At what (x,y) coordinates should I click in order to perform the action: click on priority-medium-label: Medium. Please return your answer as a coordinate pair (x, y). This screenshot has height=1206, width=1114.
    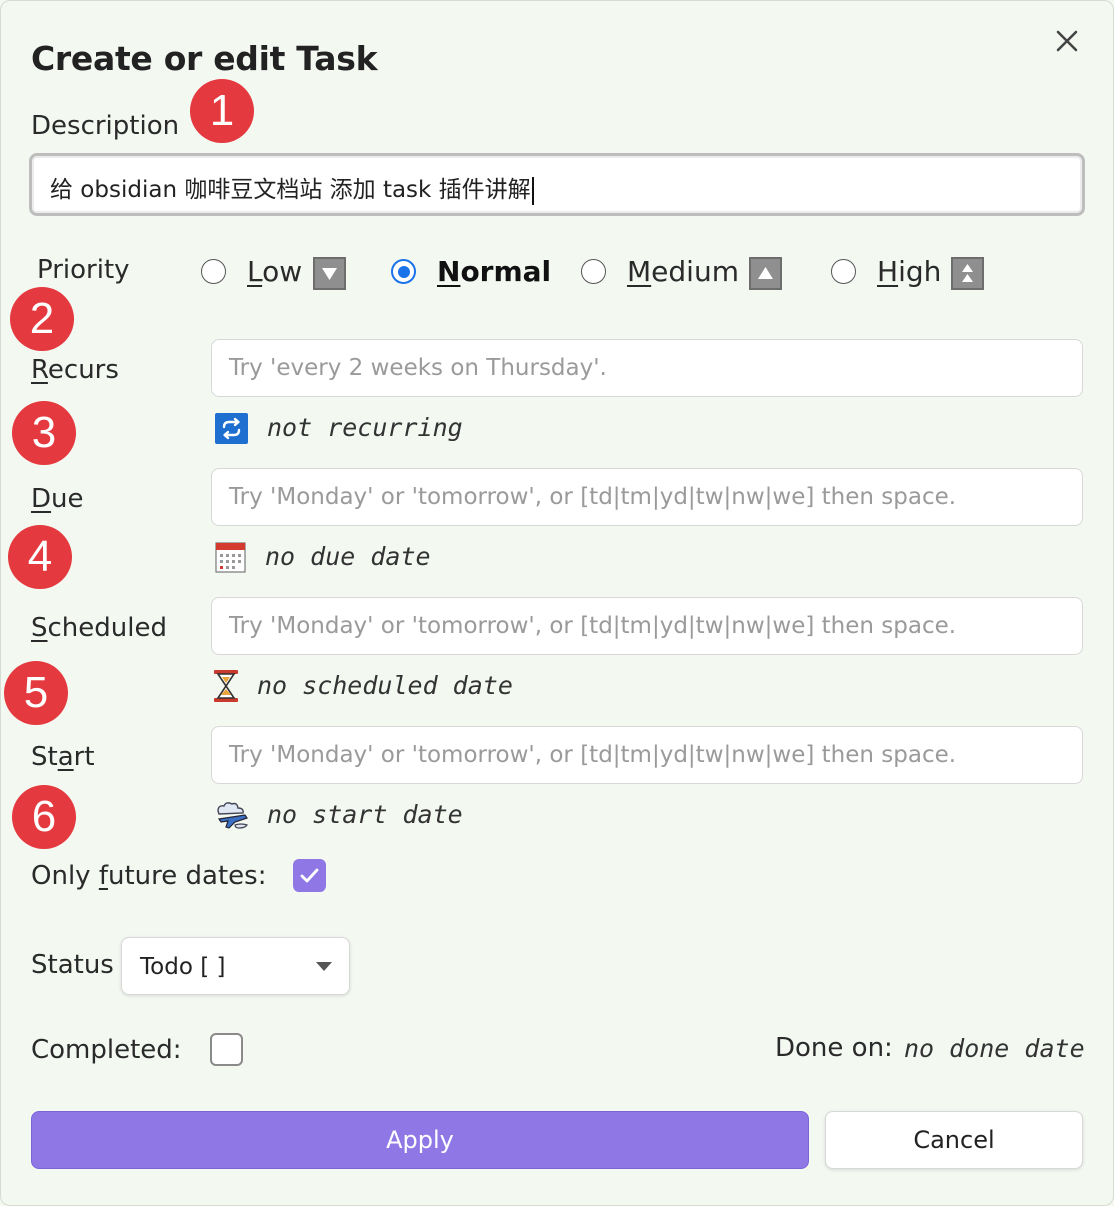
    Looking at the image, I should click on (683, 271).